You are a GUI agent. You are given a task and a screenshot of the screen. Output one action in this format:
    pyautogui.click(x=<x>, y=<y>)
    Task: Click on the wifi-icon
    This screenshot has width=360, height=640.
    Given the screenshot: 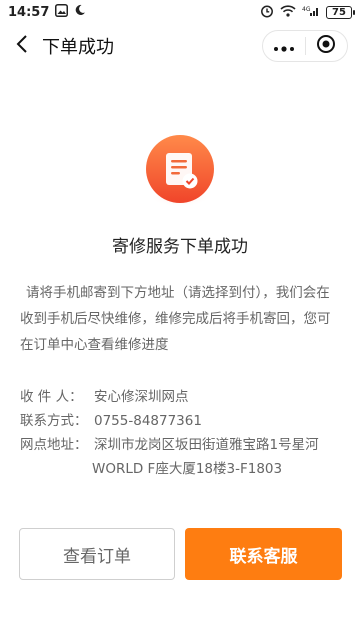 What is the action you would take?
    pyautogui.click(x=288, y=12)
    